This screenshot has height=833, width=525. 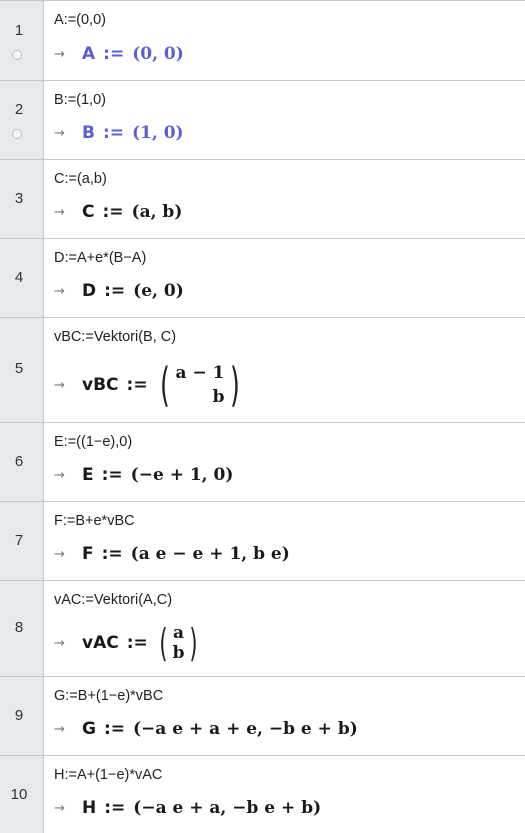 What do you see at coordinates (284, 370) in the screenshot?
I see `cas-cell: vBC:=Vektori(B, C) → vBC := ( a − 1 b )` at bounding box center [284, 370].